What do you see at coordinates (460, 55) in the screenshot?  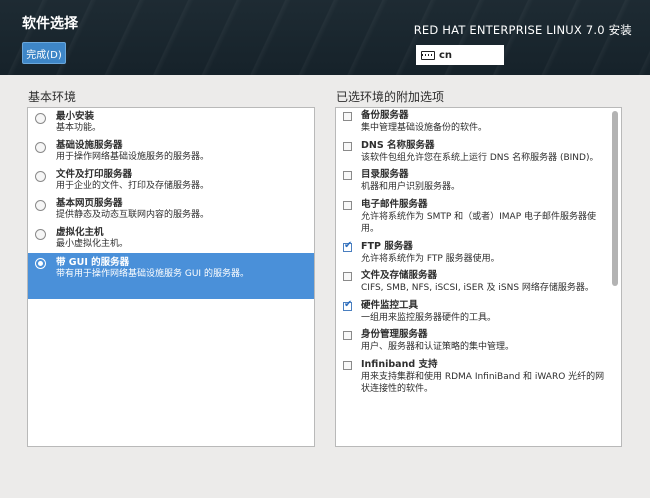 I see `keyboard-layout-indicator: cn` at bounding box center [460, 55].